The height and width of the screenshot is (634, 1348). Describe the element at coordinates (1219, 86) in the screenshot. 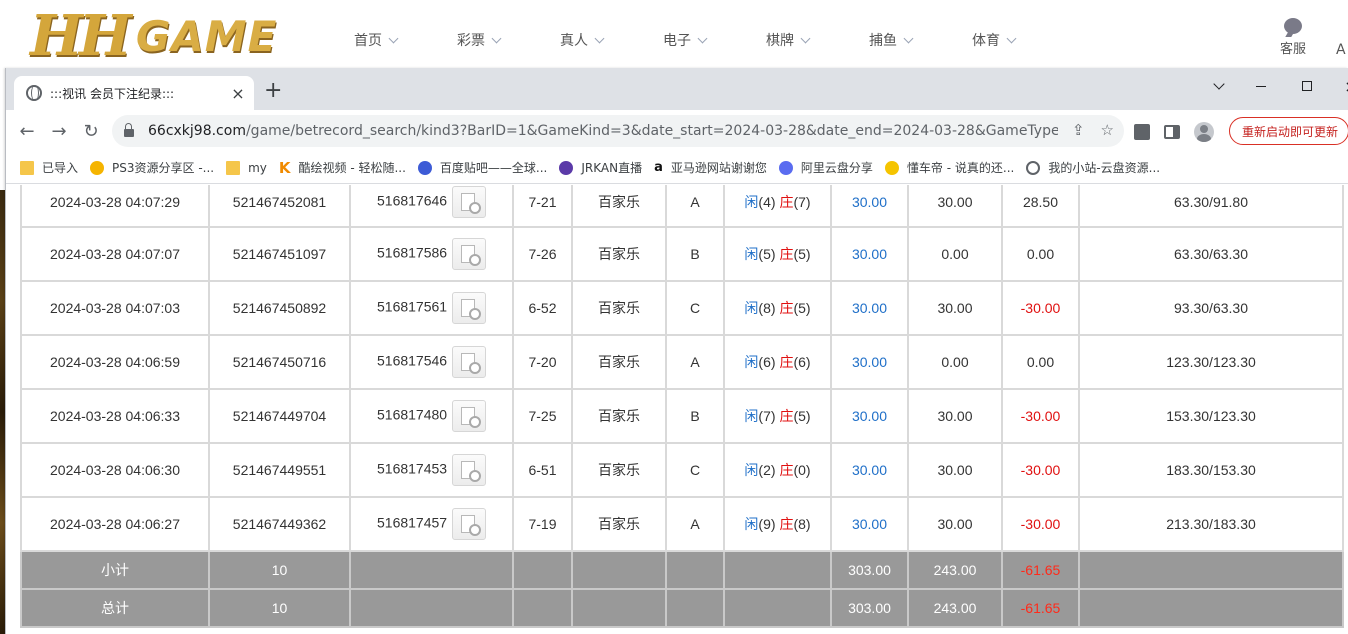

I see `tab-search-button` at that location.